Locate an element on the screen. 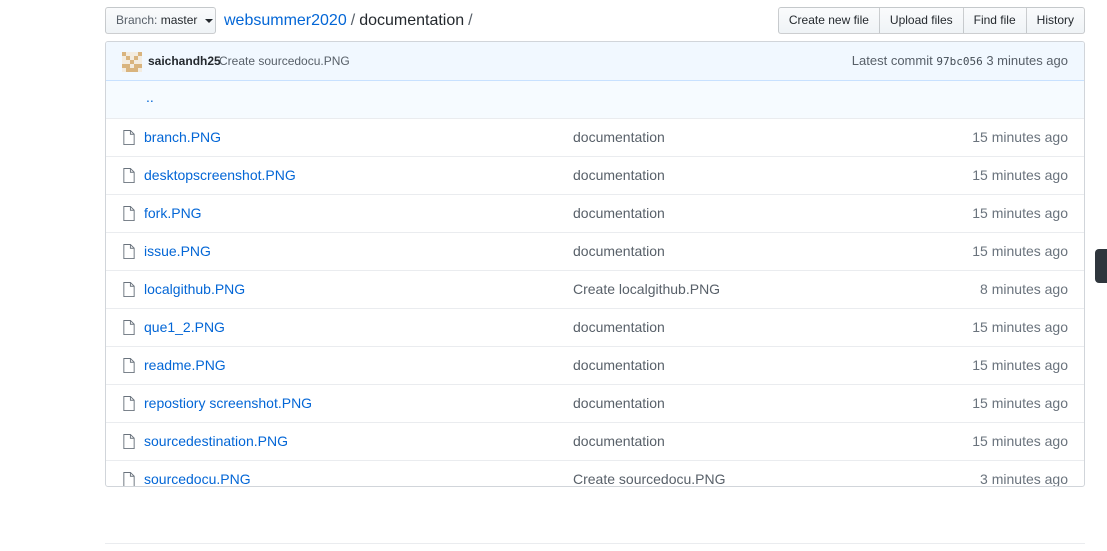 The image size is (1107, 551). parent-directory-link: .. is located at coordinates (150, 97).